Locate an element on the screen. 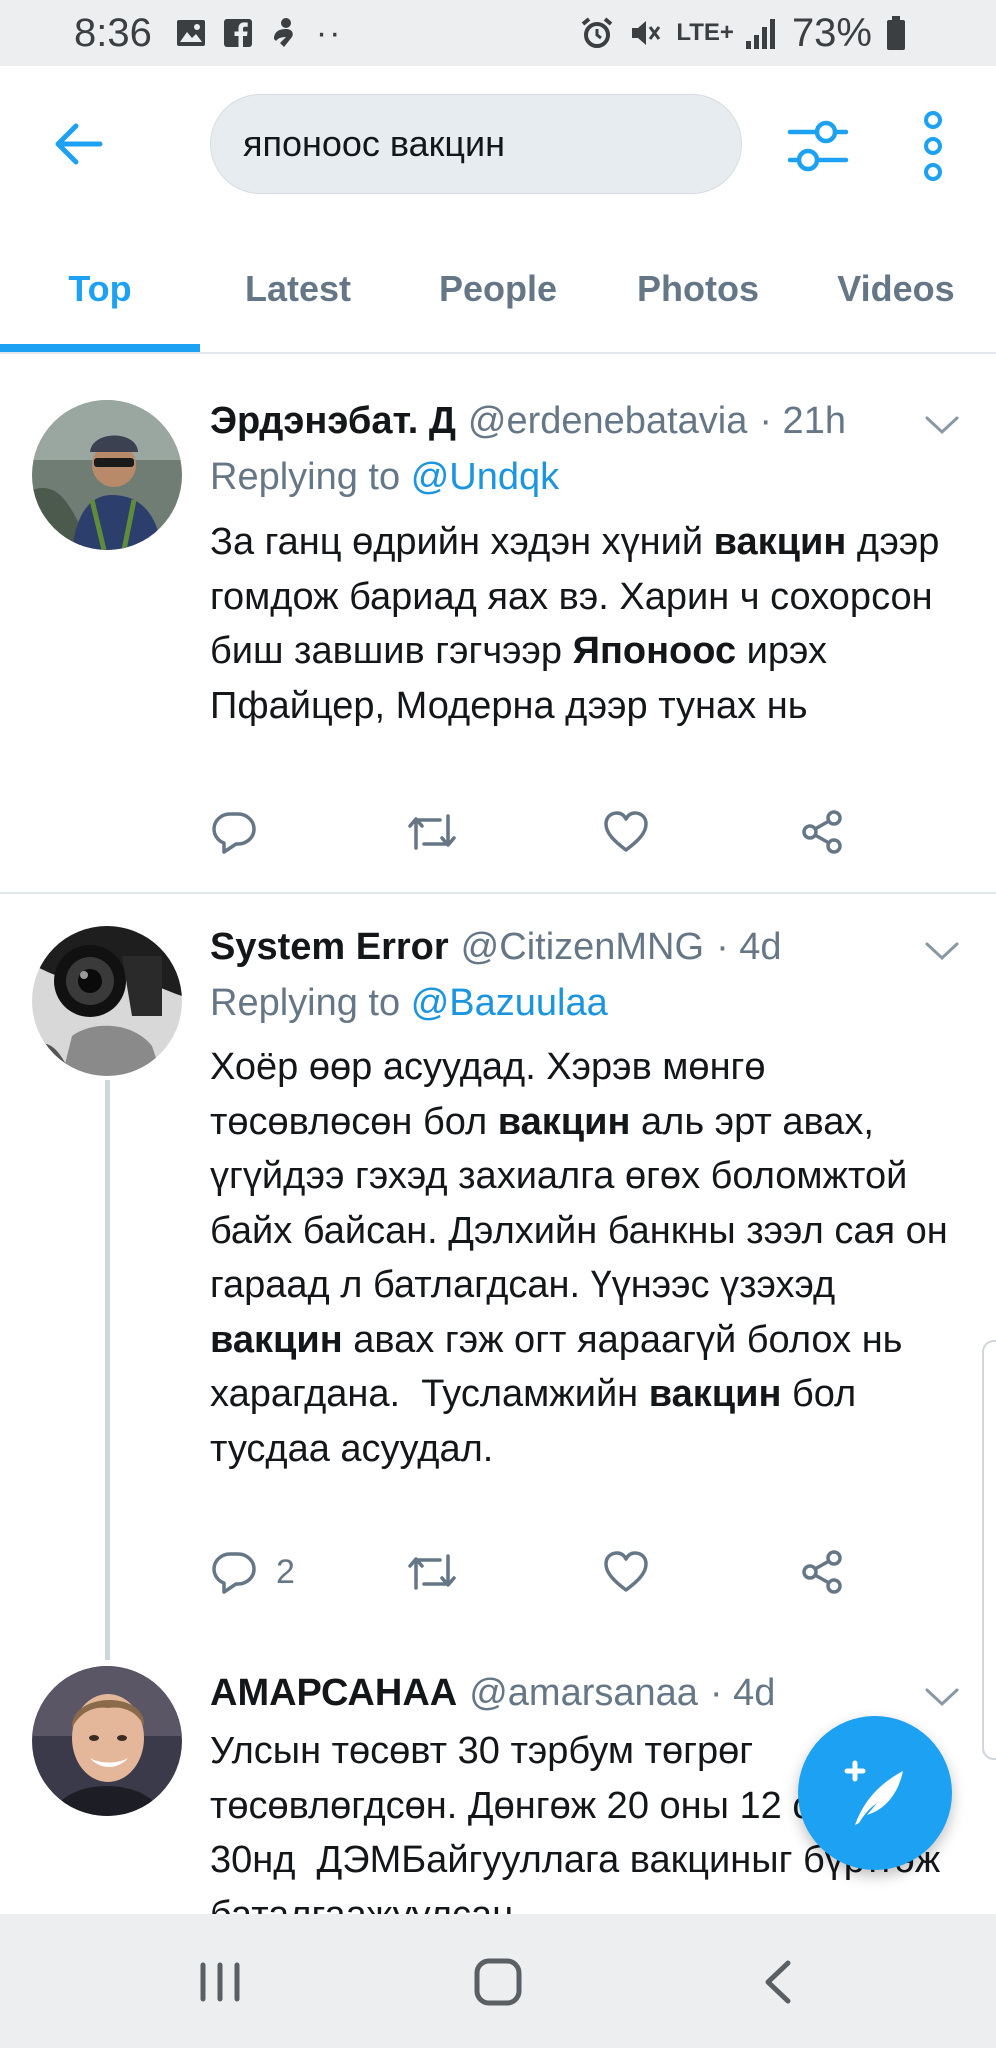 The width and height of the screenshot is (996, 2048). tab-latest: Latest is located at coordinates (298, 289).